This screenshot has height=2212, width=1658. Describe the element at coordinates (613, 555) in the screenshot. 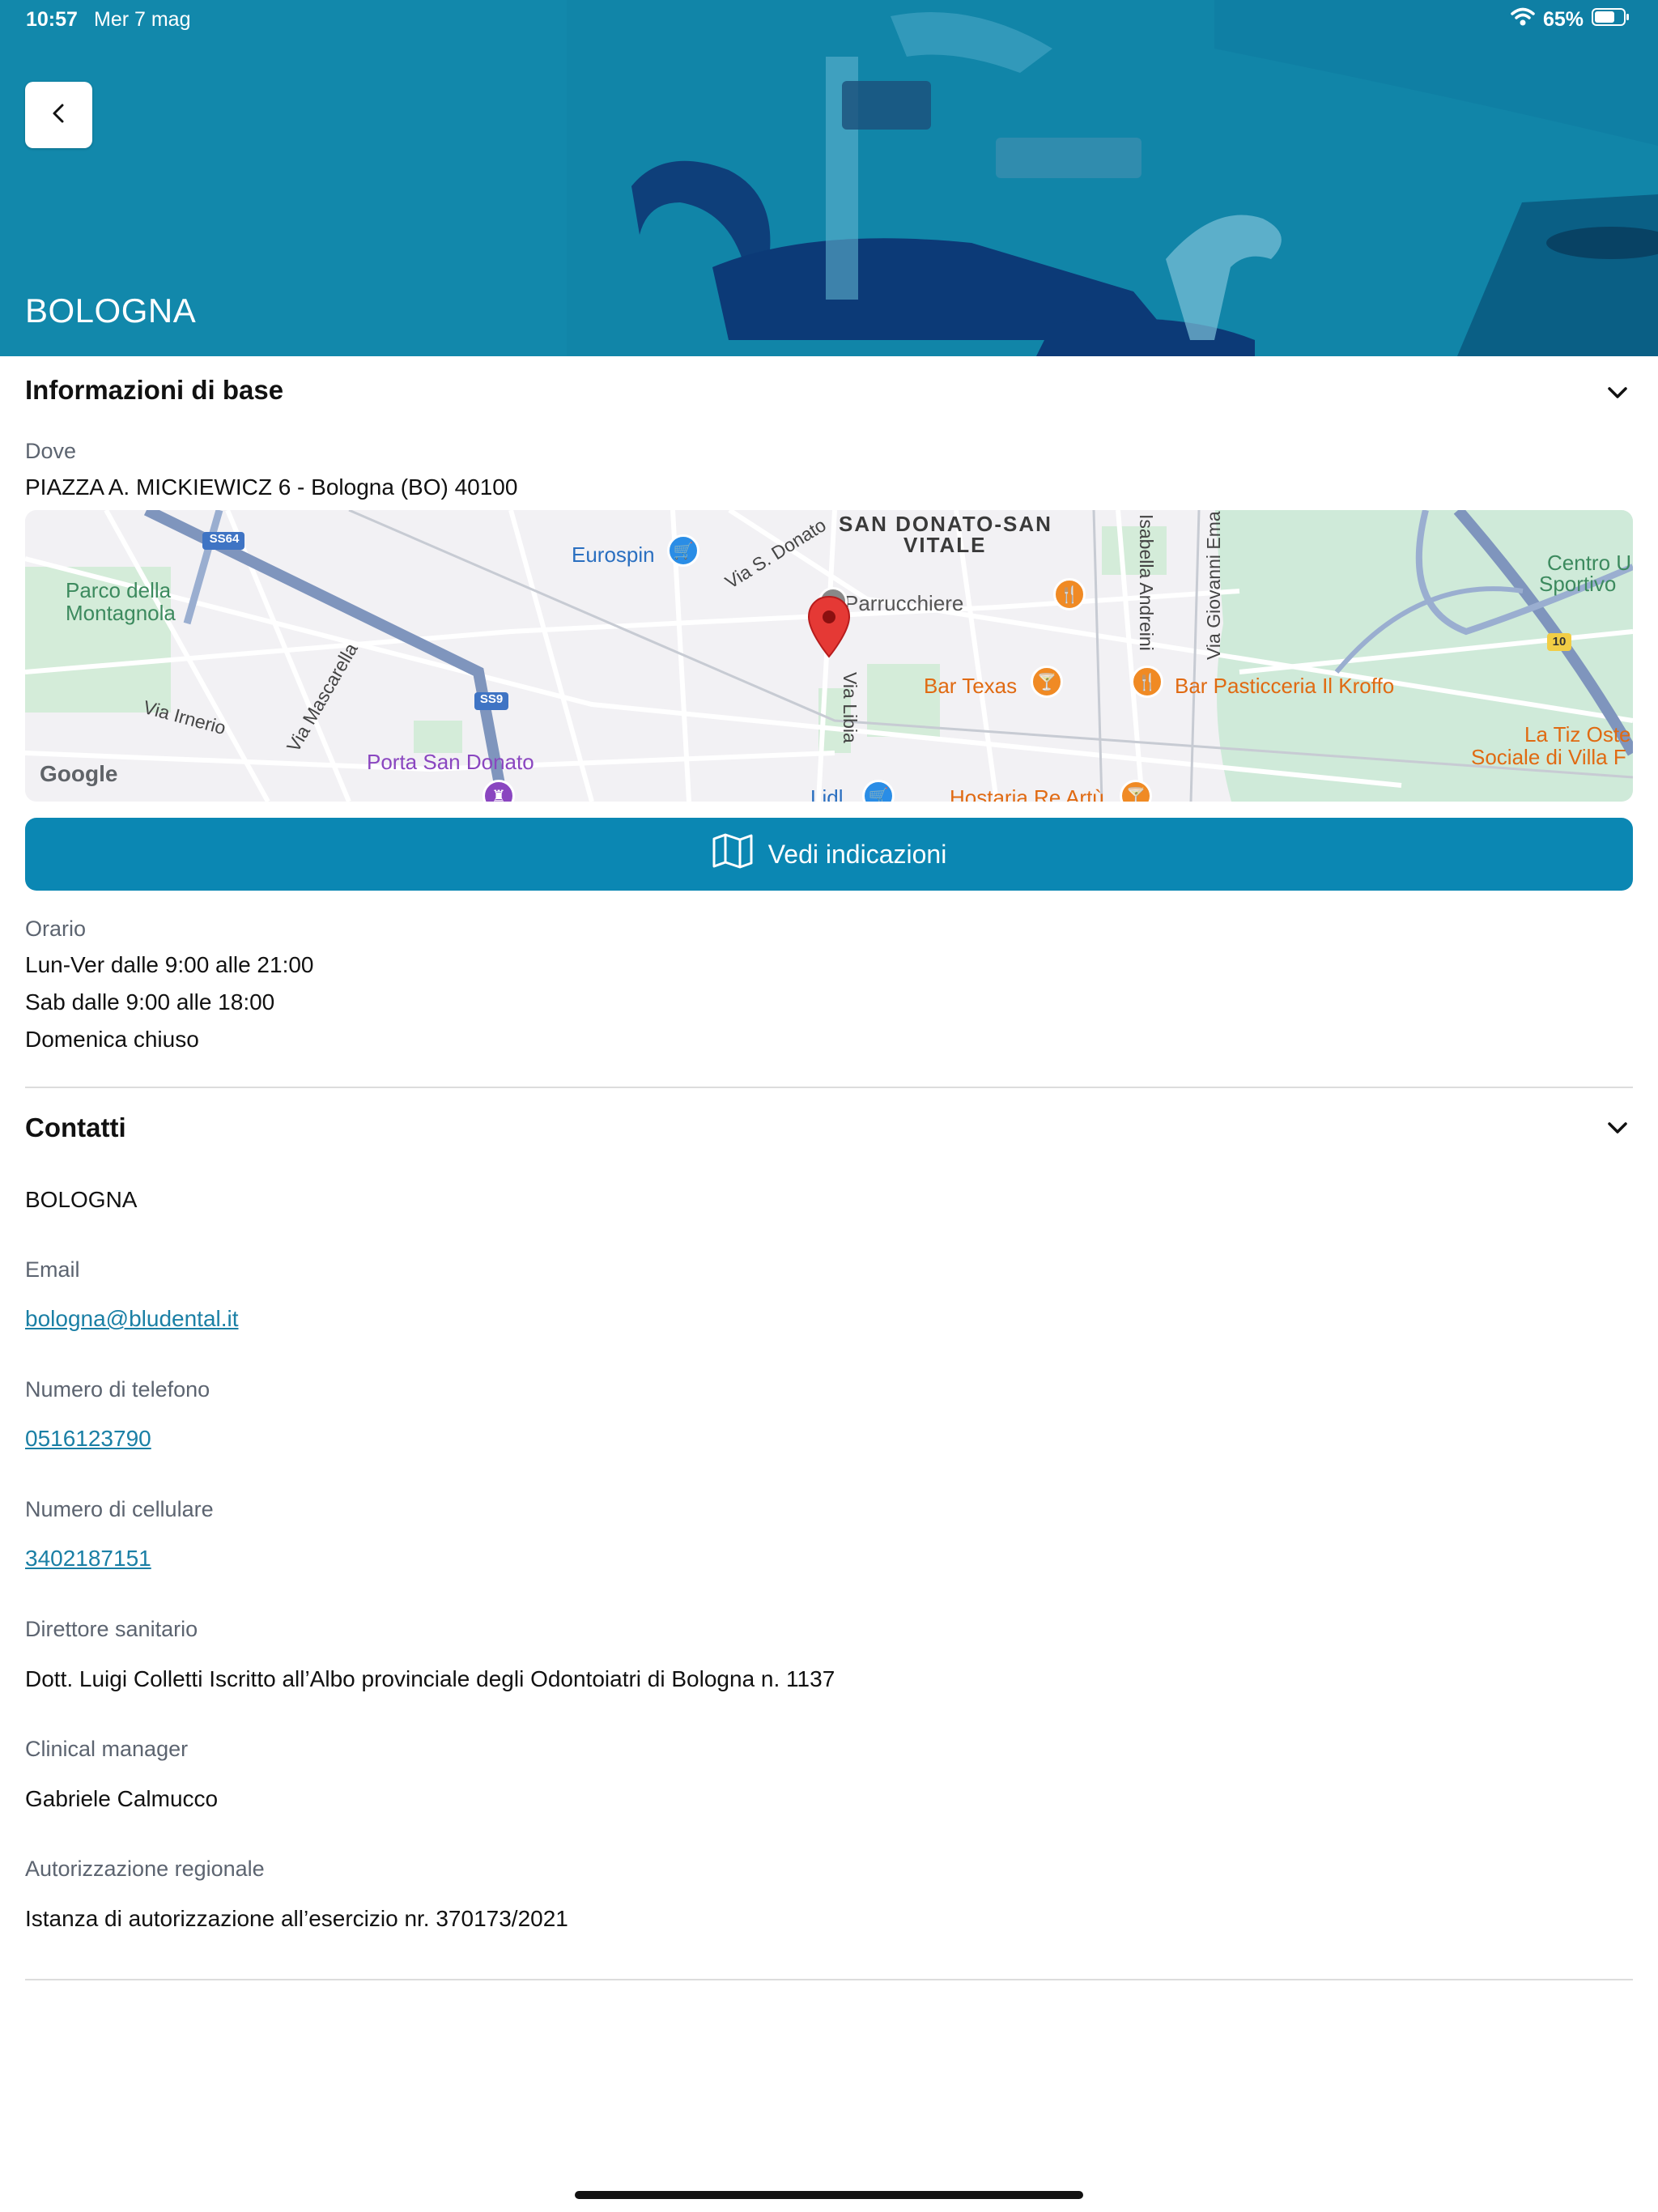

I see `map-label-eurospin: Eurospin` at that location.